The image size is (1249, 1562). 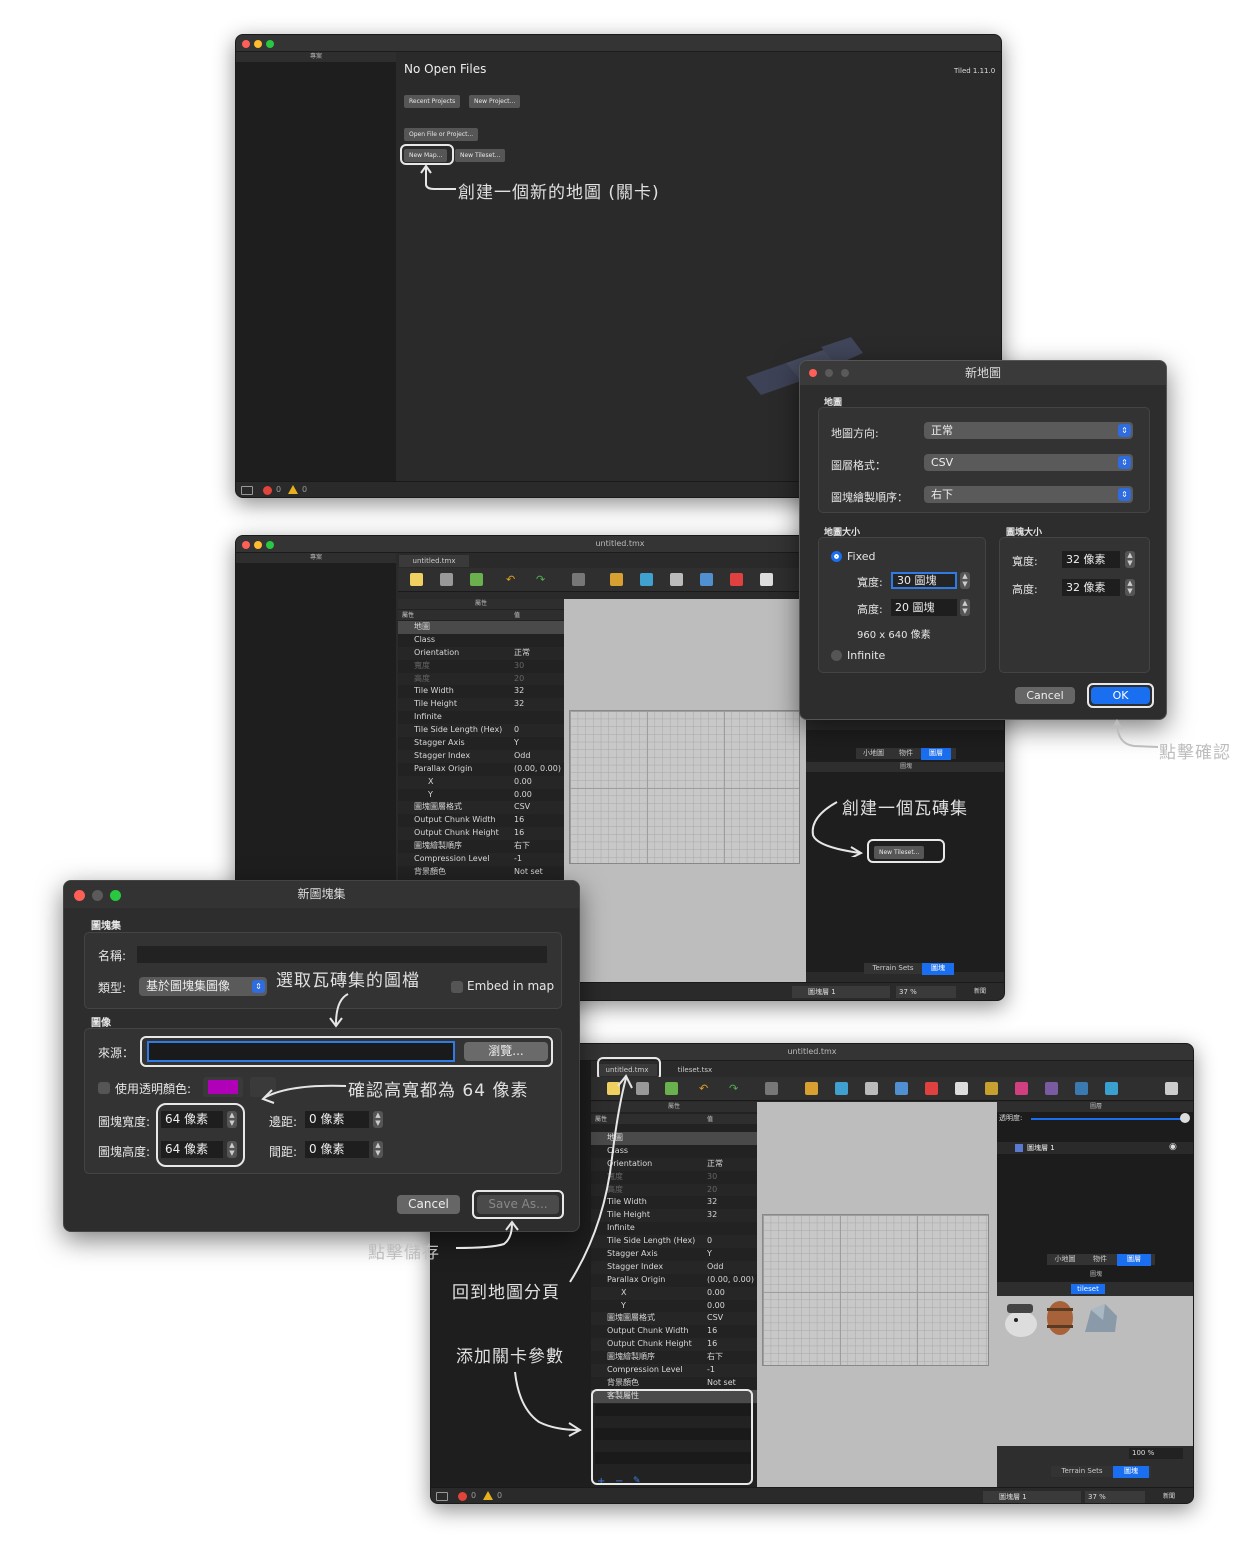 I want to click on zoom-select: 37 %, so click(x=1115, y=1497).